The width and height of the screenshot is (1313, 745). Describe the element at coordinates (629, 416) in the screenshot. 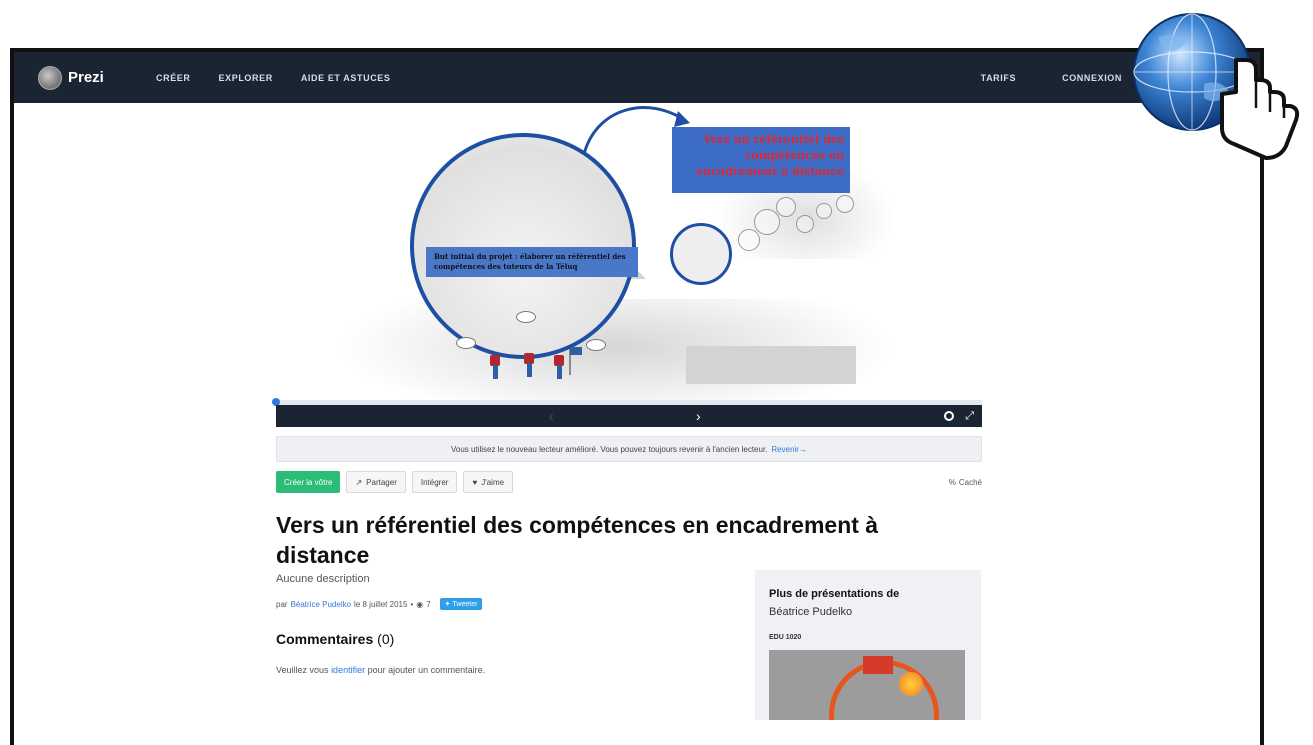

I see `player-controls: ‹ › ⤢` at that location.